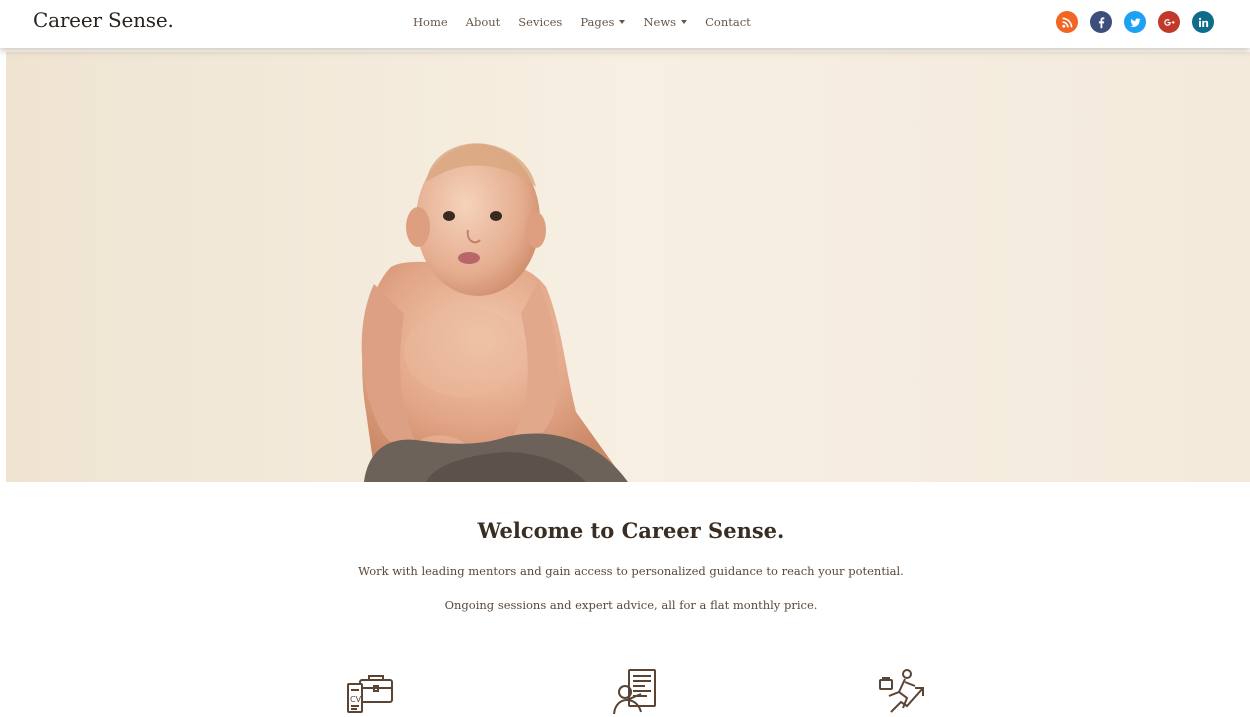  What do you see at coordinates (103, 20) in the screenshot?
I see `brand-logo: Career Sense.` at bounding box center [103, 20].